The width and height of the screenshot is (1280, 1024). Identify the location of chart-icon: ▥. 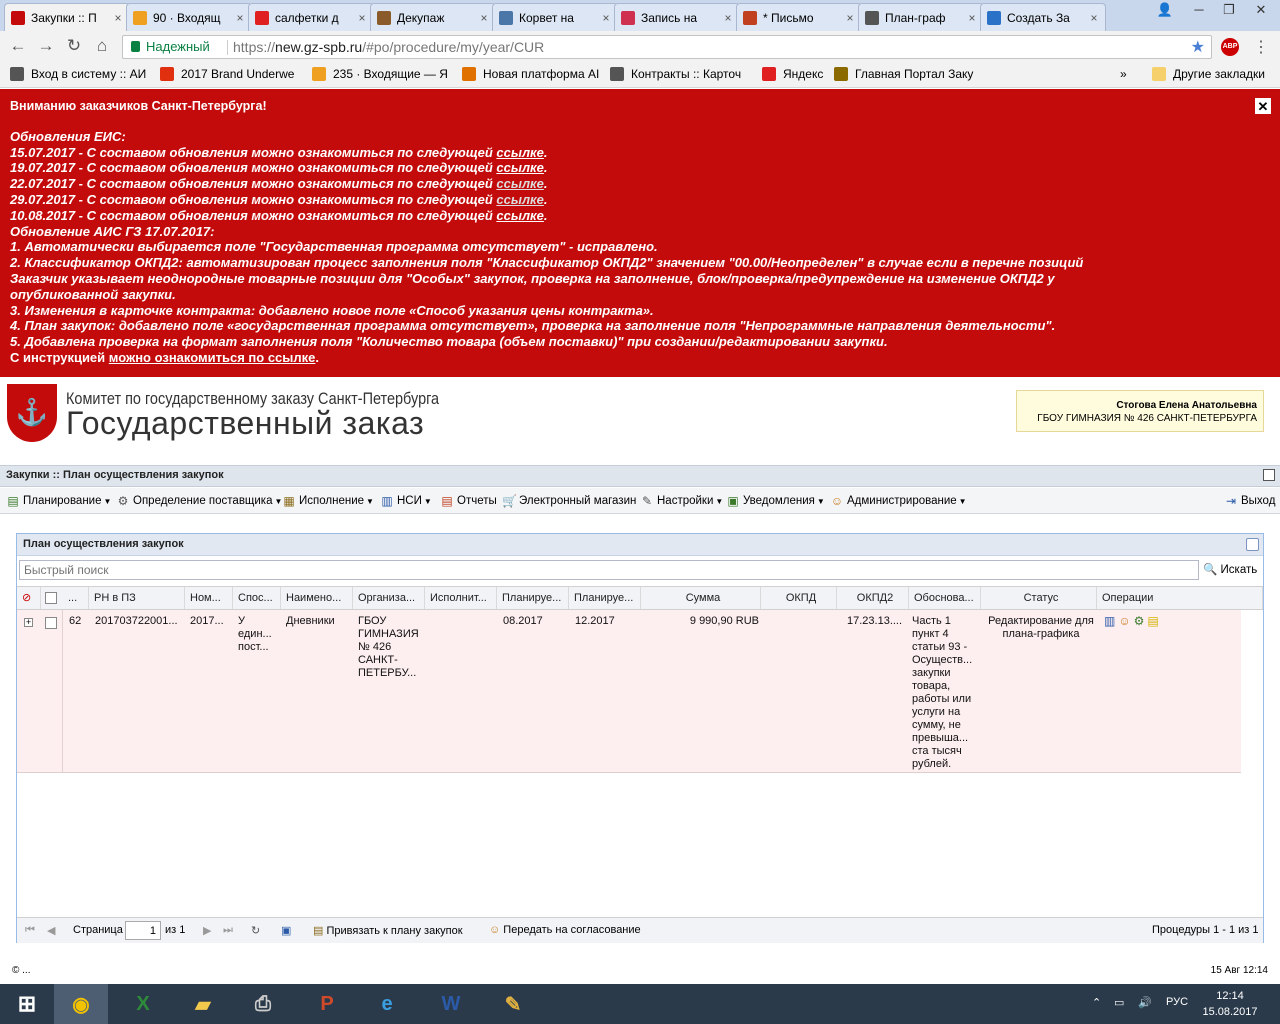
(1109, 621).